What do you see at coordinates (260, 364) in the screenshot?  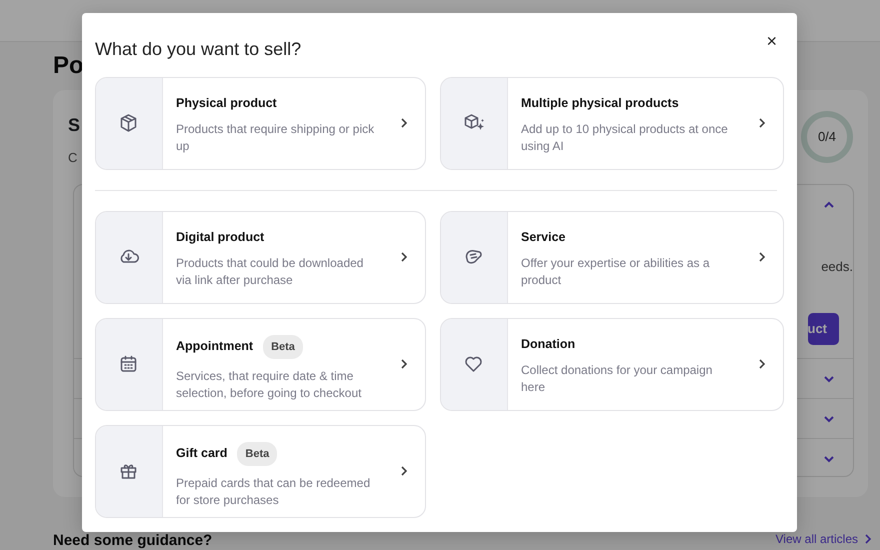 I see `option-card: Appointment Beta Services, that require date & time selection, before going to checkout` at bounding box center [260, 364].